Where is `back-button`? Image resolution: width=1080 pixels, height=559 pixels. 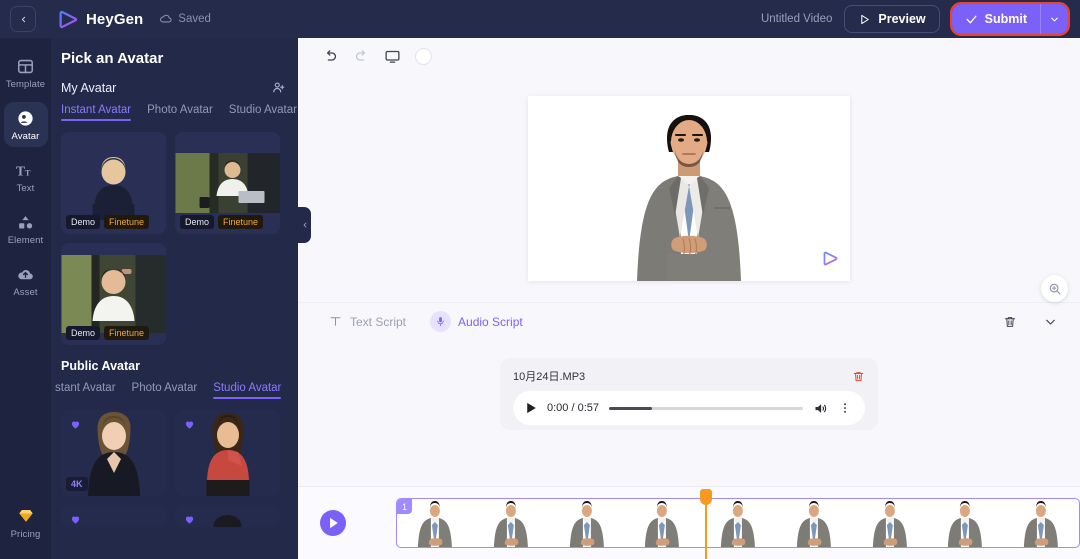
back-button is located at coordinates (23, 19).